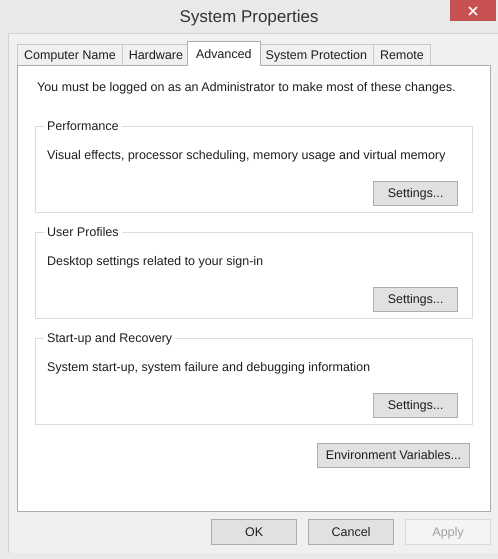 This screenshot has width=498, height=559. I want to click on group-description: System start-up, system failure and debugging information, so click(209, 367).